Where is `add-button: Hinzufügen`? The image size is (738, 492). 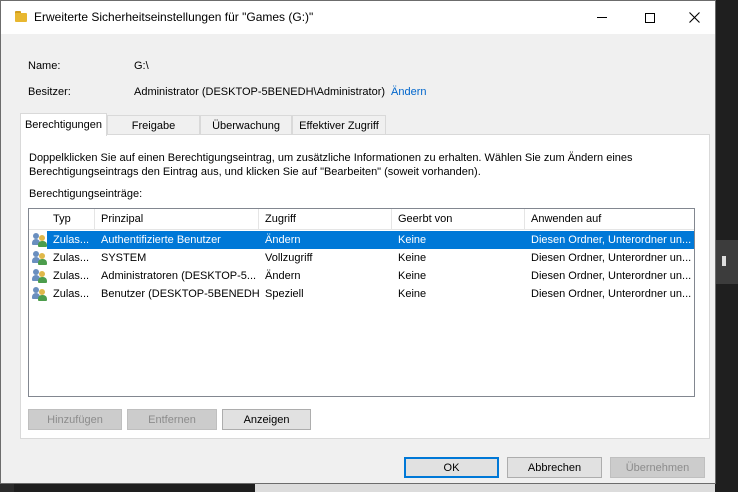 add-button: Hinzufügen is located at coordinates (75, 419).